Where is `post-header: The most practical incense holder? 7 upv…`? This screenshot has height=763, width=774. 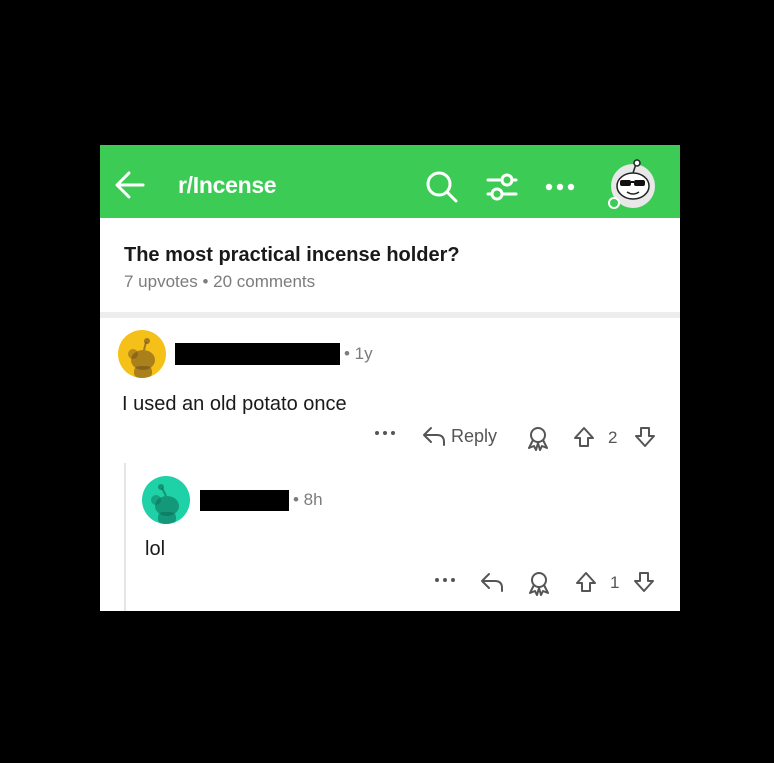 post-header: The most practical incense holder? 7 upv… is located at coordinates (390, 268).